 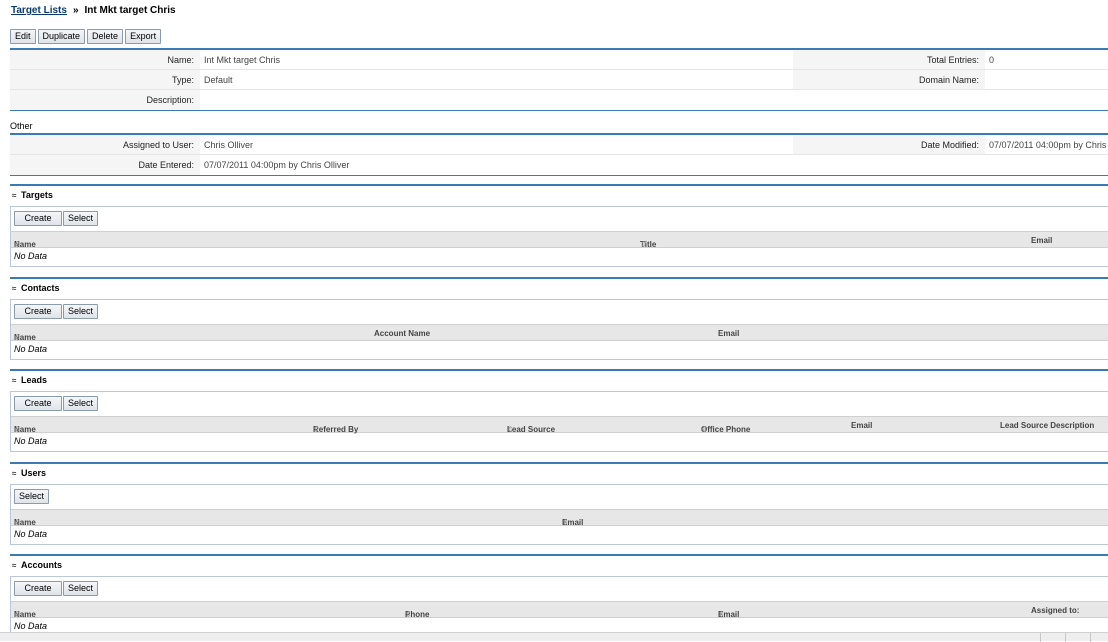 I want to click on date-modified-label: Date Modified:, so click(x=889, y=144).